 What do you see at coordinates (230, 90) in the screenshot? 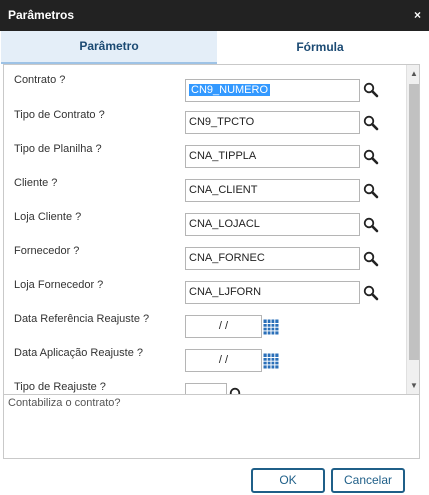
I see `contrato-value: CN9_NUMERO` at bounding box center [230, 90].